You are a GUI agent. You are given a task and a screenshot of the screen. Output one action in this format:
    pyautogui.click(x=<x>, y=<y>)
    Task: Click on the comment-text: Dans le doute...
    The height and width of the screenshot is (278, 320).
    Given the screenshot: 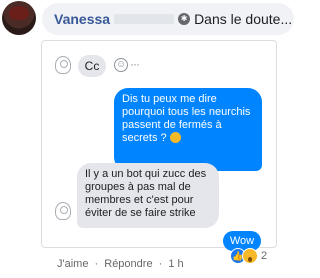 What is the action you would take?
    pyautogui.click(x=243, y=19)
    